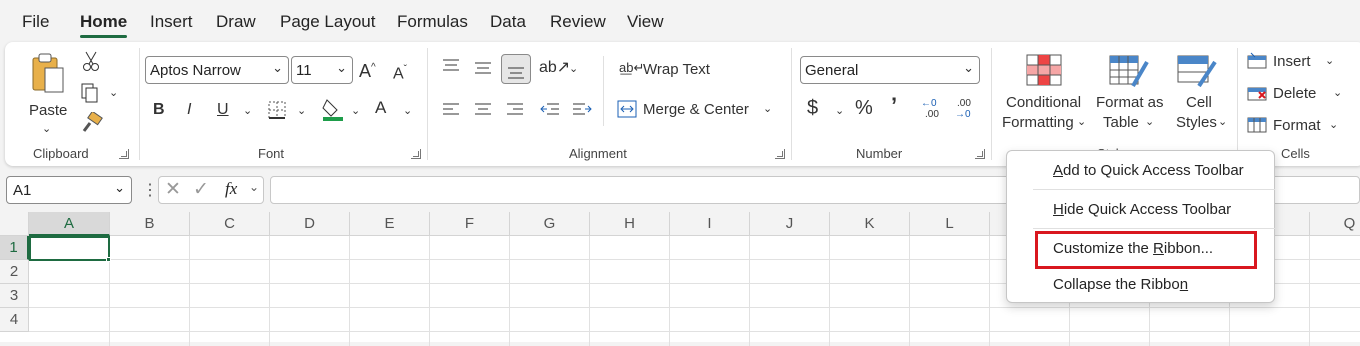 Image resolution: width=1360 pixels, height=346 pixels. Describe the element at coordinates (171, 22) in the screenshot. I see `tab-insert: Insert` at that location.